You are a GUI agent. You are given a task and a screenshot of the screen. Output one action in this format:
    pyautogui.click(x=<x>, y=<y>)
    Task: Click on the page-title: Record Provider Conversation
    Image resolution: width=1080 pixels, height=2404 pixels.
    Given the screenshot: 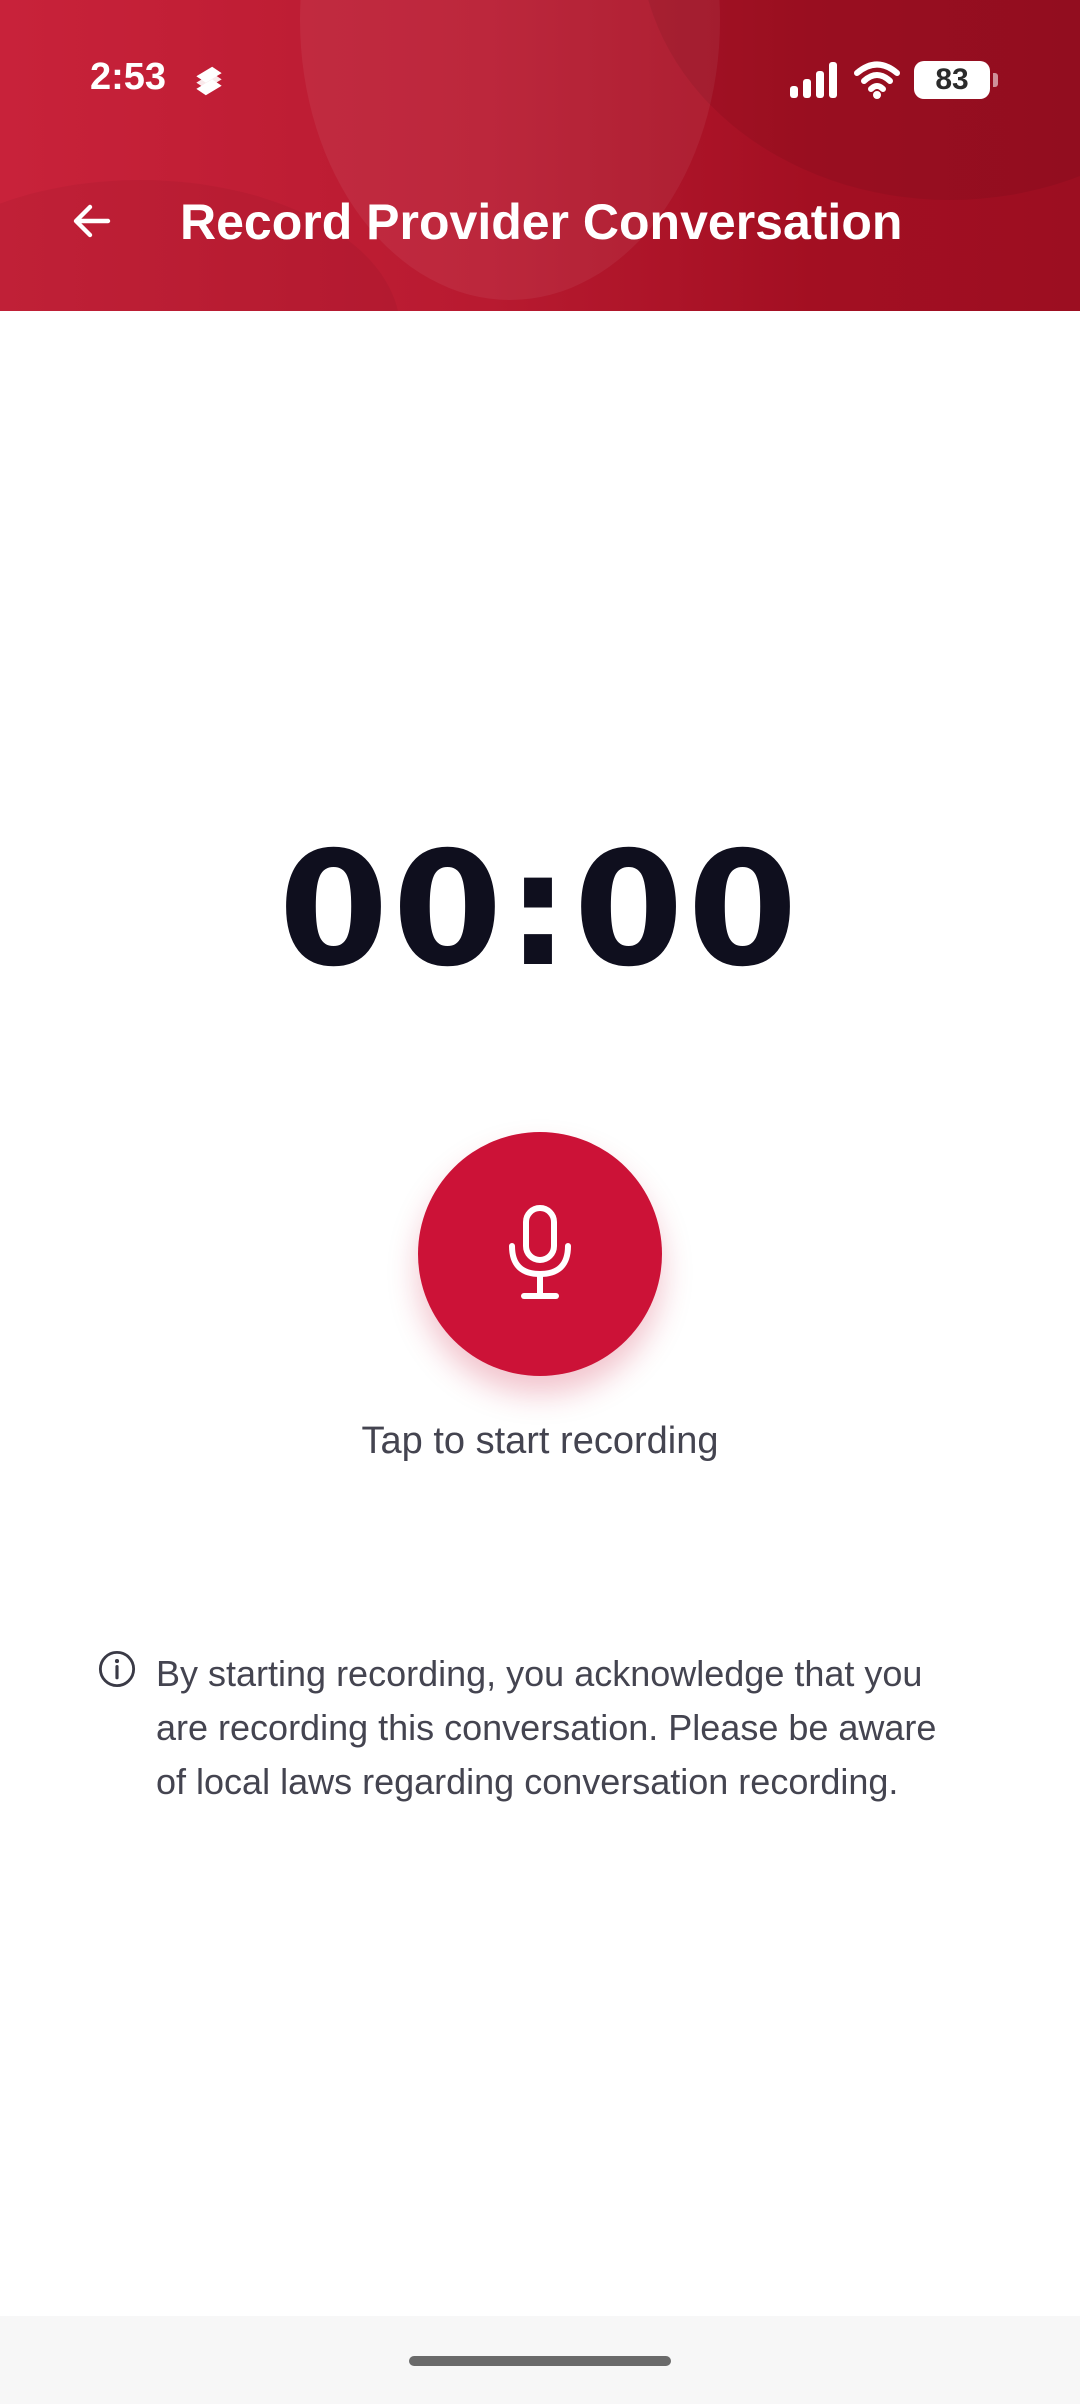 What is the action you would take?
    pyautogui.click(x=541, y=222)
    